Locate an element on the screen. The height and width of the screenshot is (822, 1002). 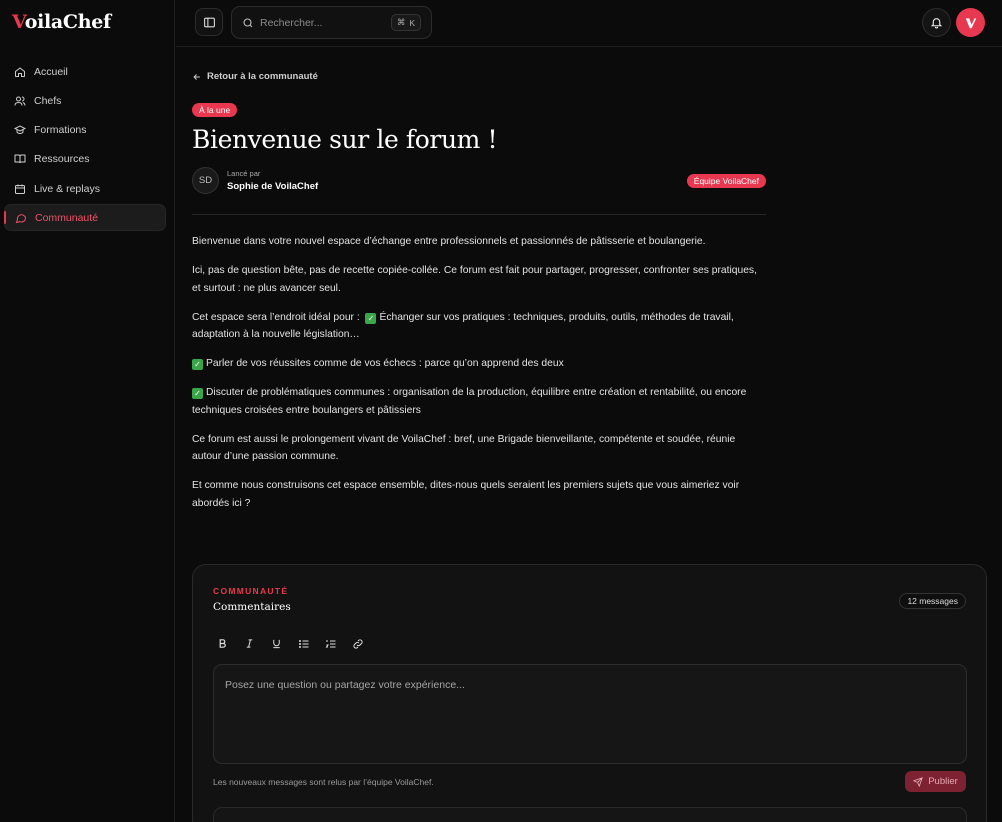
notifications-button is located at coordinates (936, 22).